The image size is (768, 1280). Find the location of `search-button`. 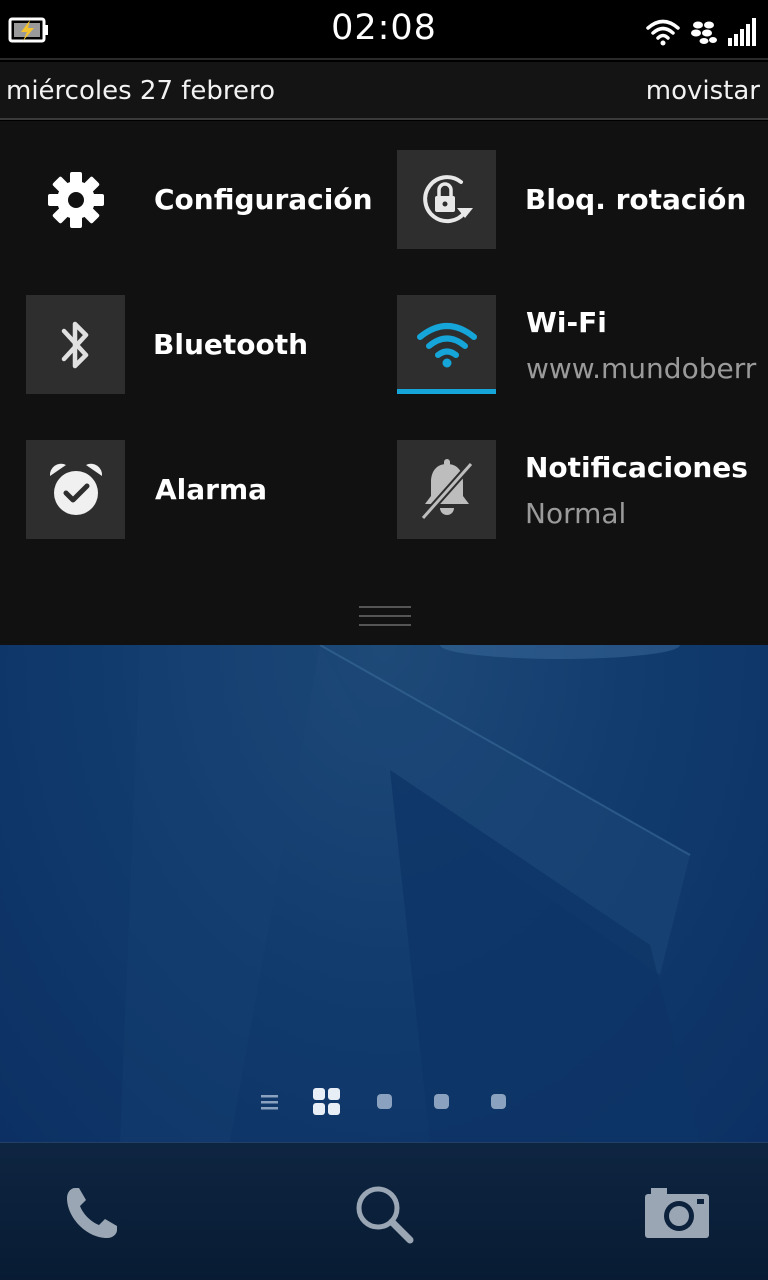

search-button is located at coordinates (384, 1214).